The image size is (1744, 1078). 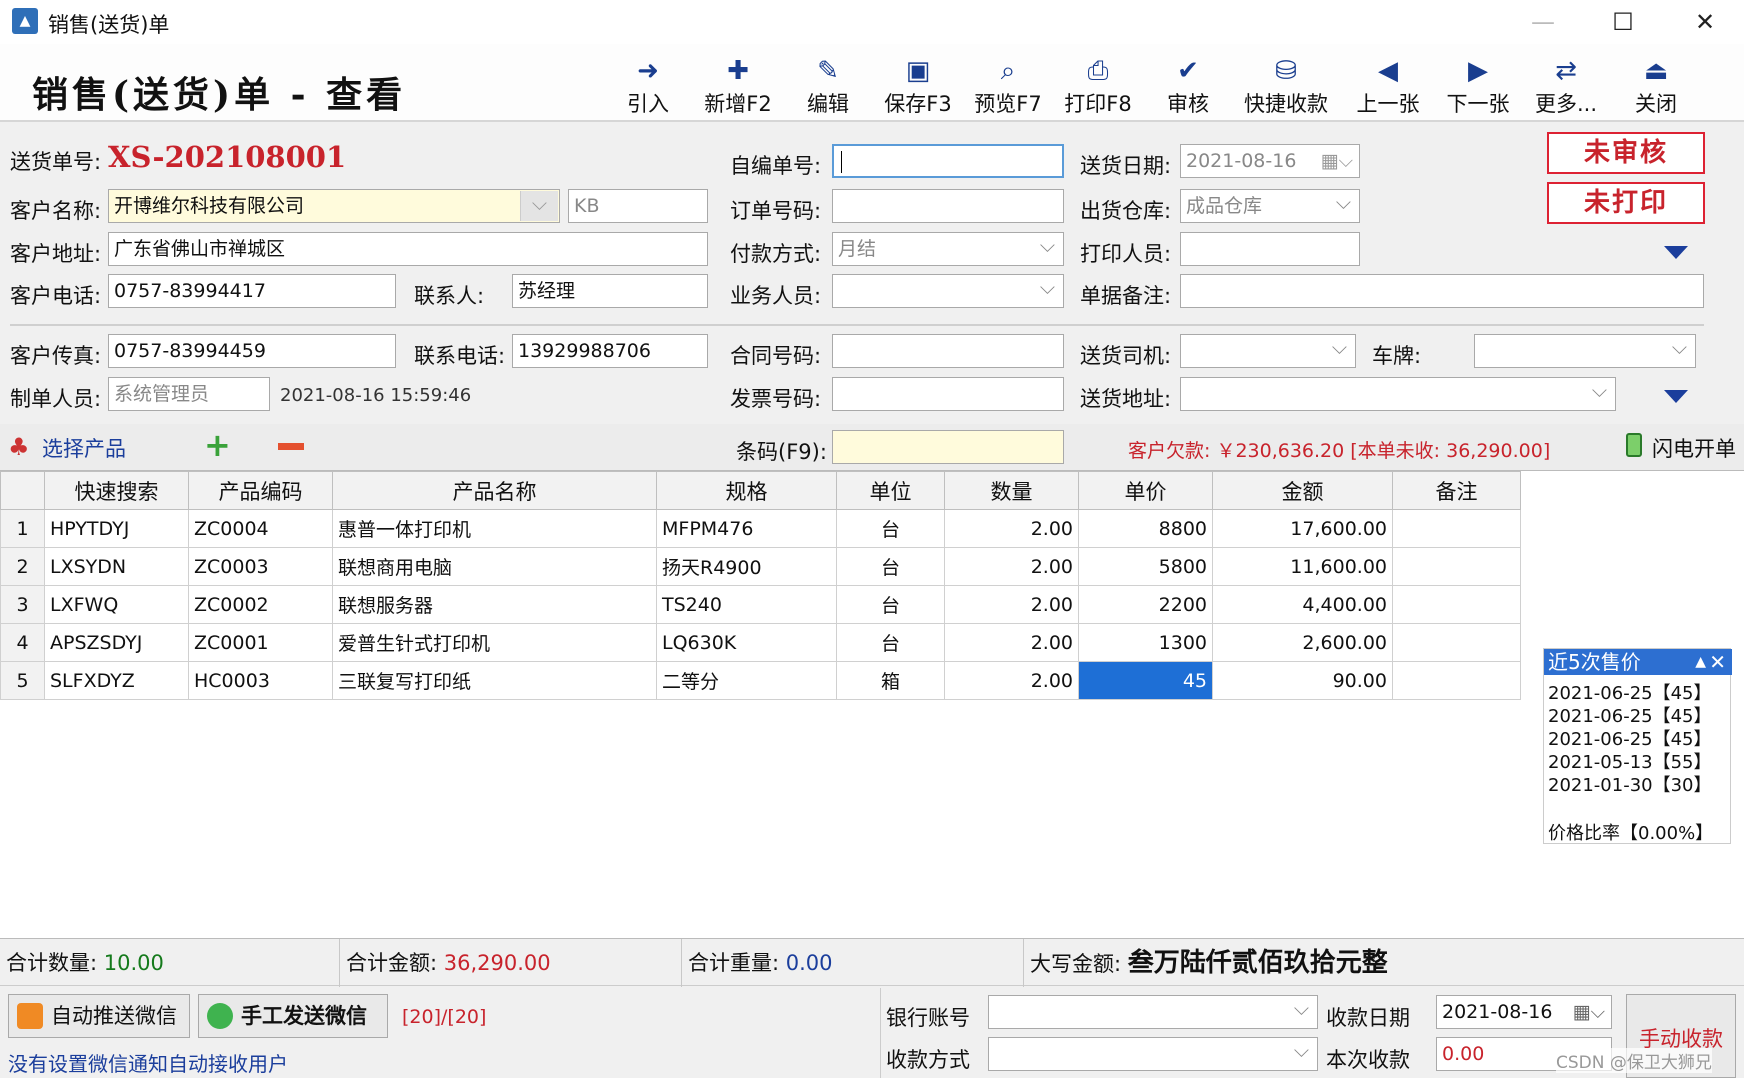 I want to click on toolbar-button-1: ✚ 新增F2, so click(x=738, y=87).